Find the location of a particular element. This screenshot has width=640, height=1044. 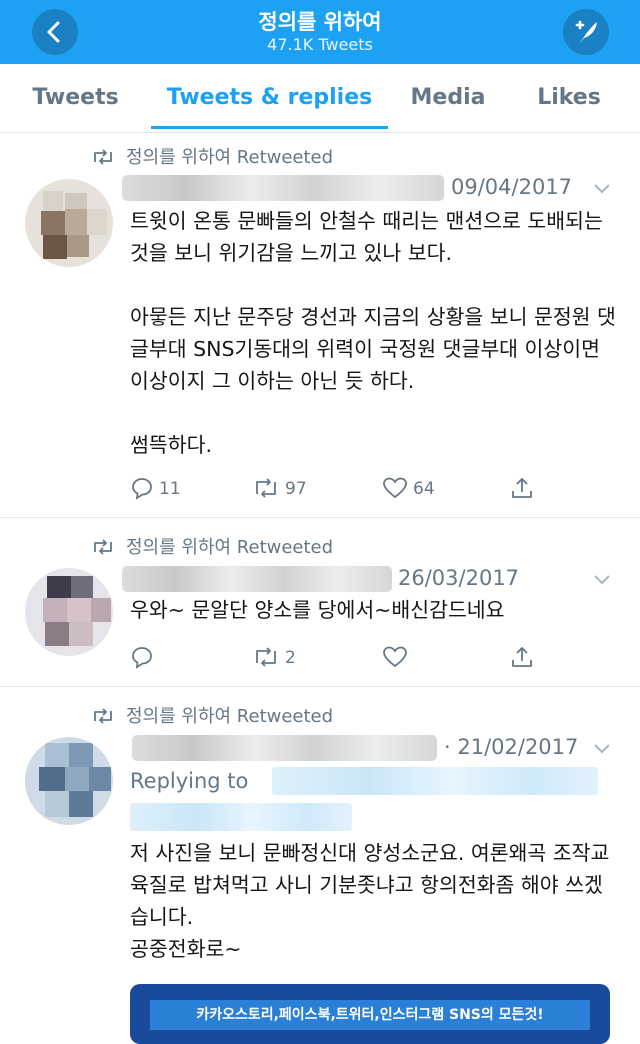

tab-tweets-and-replies: Tweets & replies is located at coordinates (269, 98).